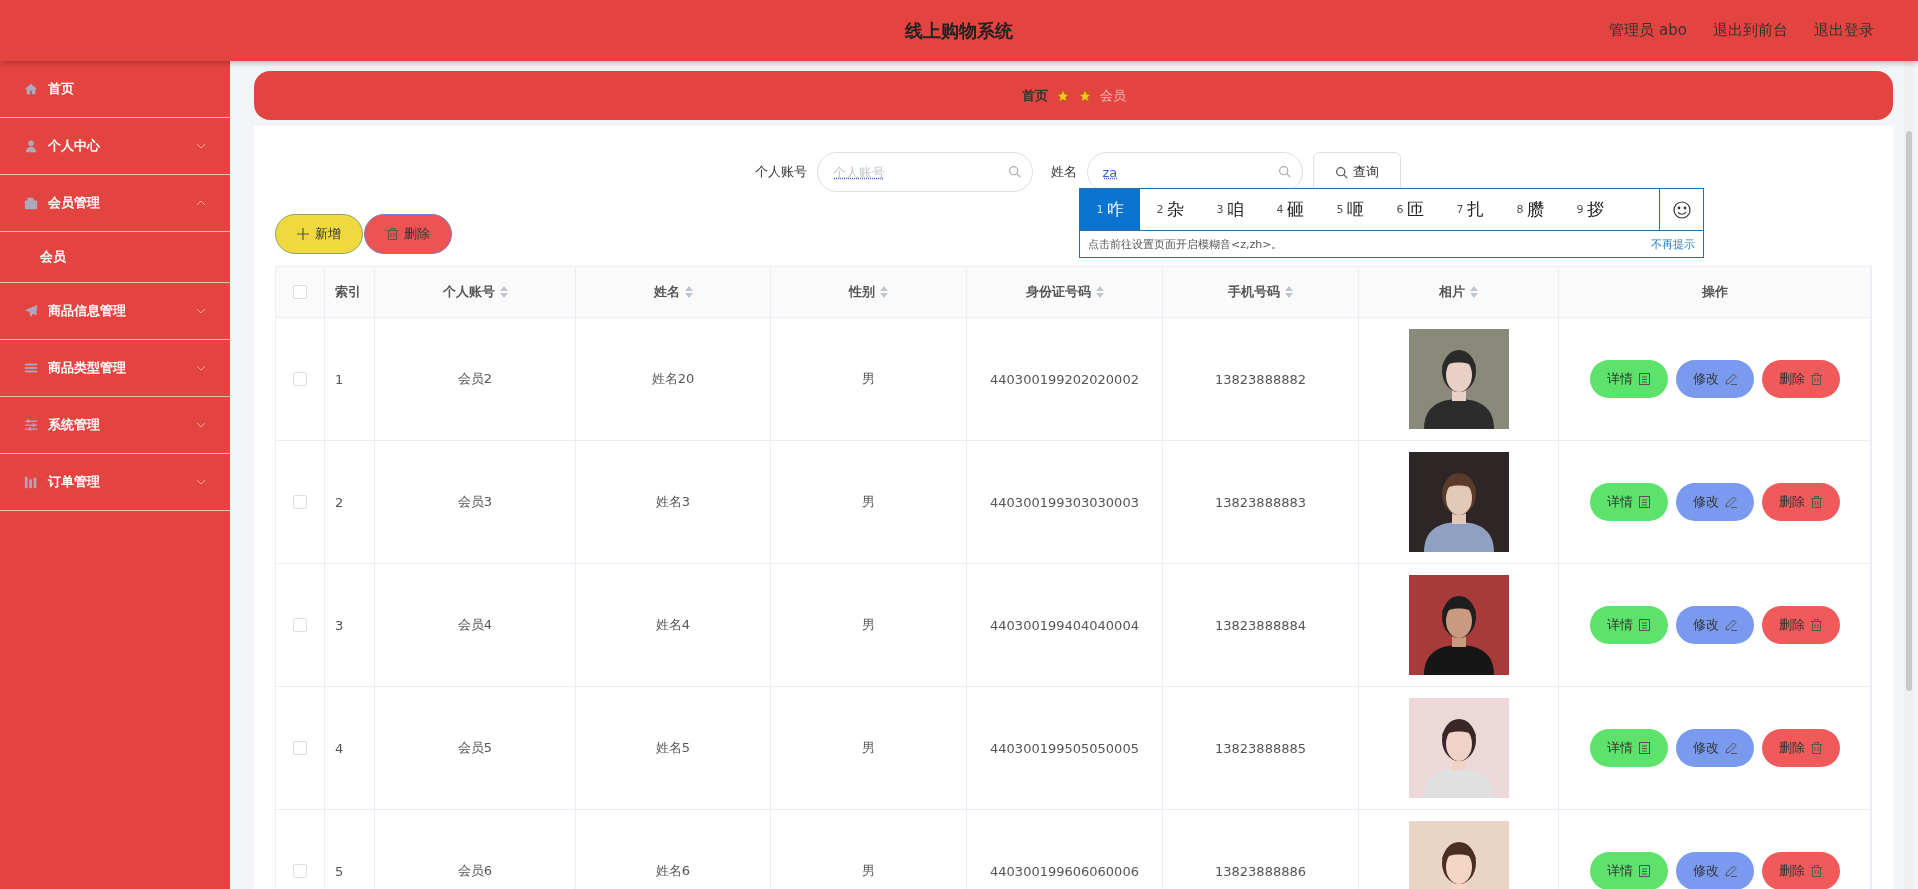  What do you see at coordinates (1230, 209) in the screenshot?
I see `ime-candidate: 3 咱` at bounding box center [1230, 209].